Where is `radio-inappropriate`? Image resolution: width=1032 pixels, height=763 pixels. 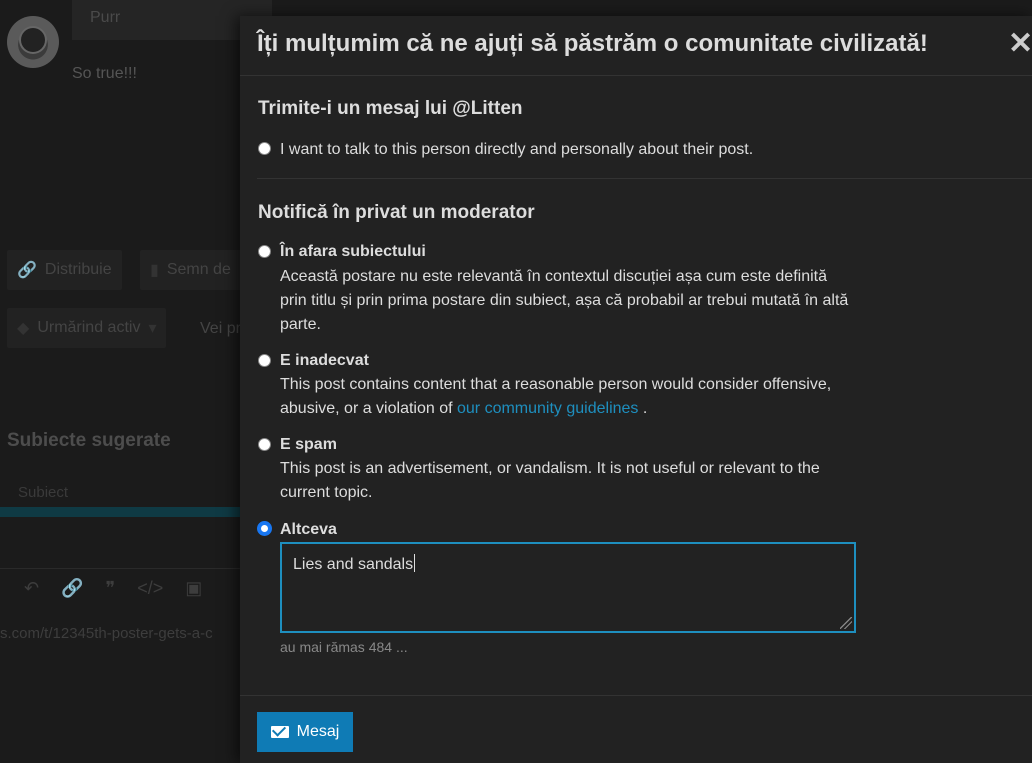
radio-inappropriate is located at coordinates (264, 360).